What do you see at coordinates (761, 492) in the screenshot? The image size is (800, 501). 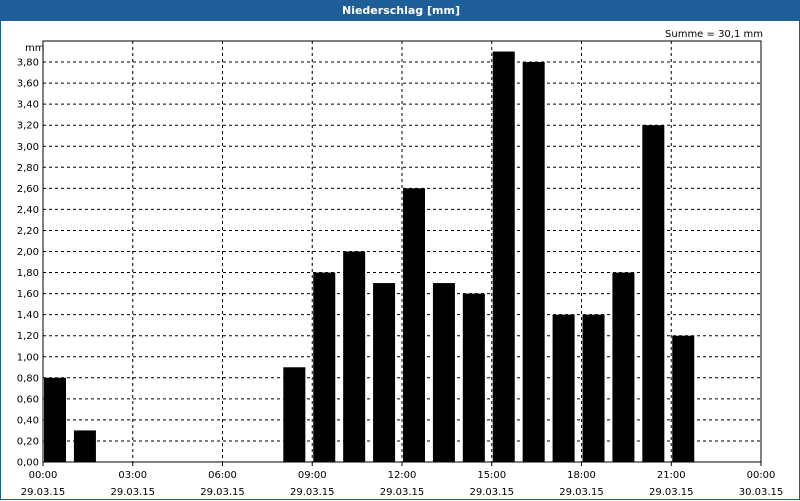 I see `x-tick-date: 30.03.15` at bounding box center [761, 492].